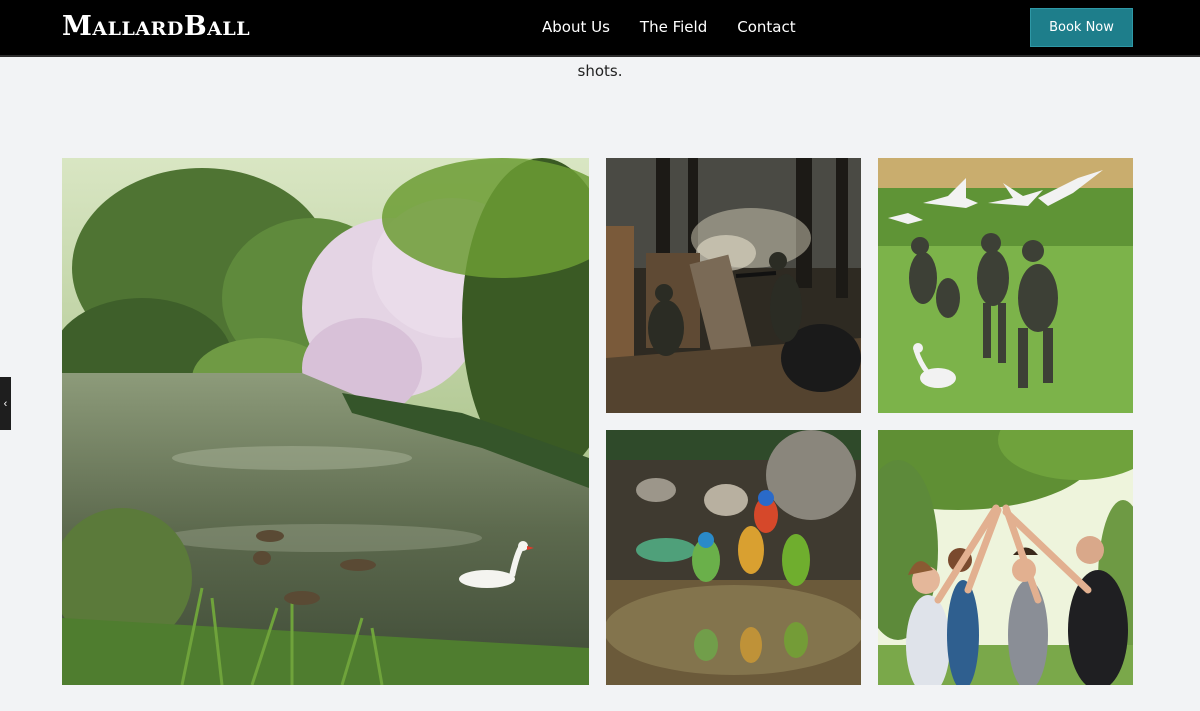  What do you see at coordinates (766, 27) in the screenshot?
I see `nav-link-contact: Contact` at bounding box center [766, 27].